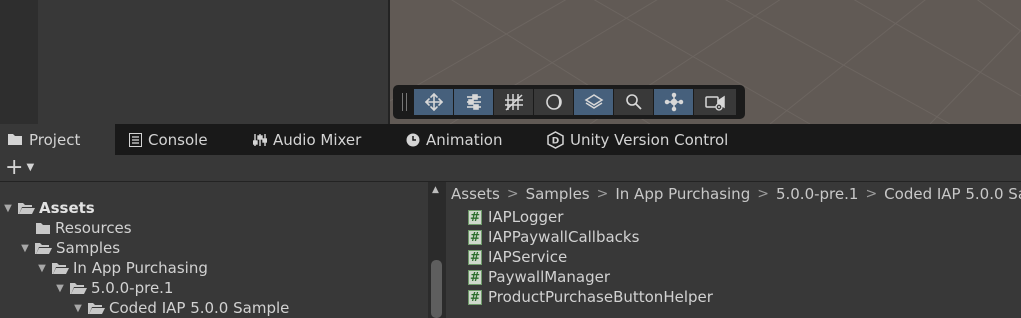 This screenshot has height=318, width=1021. What do you see at coordinates (132, 288) in the screenshot?
I see `tree-item-label: 5.0.0-pre.1` at bounding box center [132, 288].